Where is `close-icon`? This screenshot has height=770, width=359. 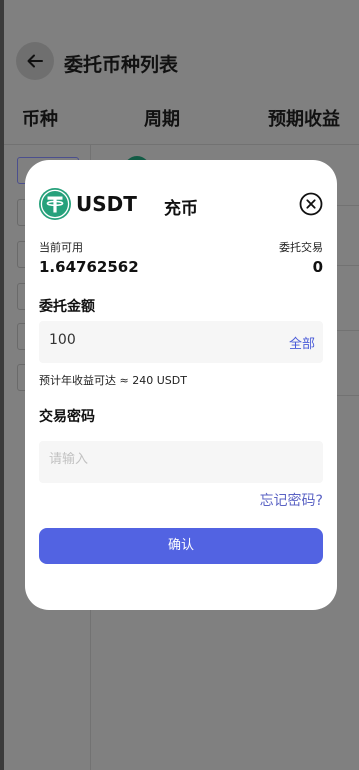
close-icon is located at coordinates (311, 204).